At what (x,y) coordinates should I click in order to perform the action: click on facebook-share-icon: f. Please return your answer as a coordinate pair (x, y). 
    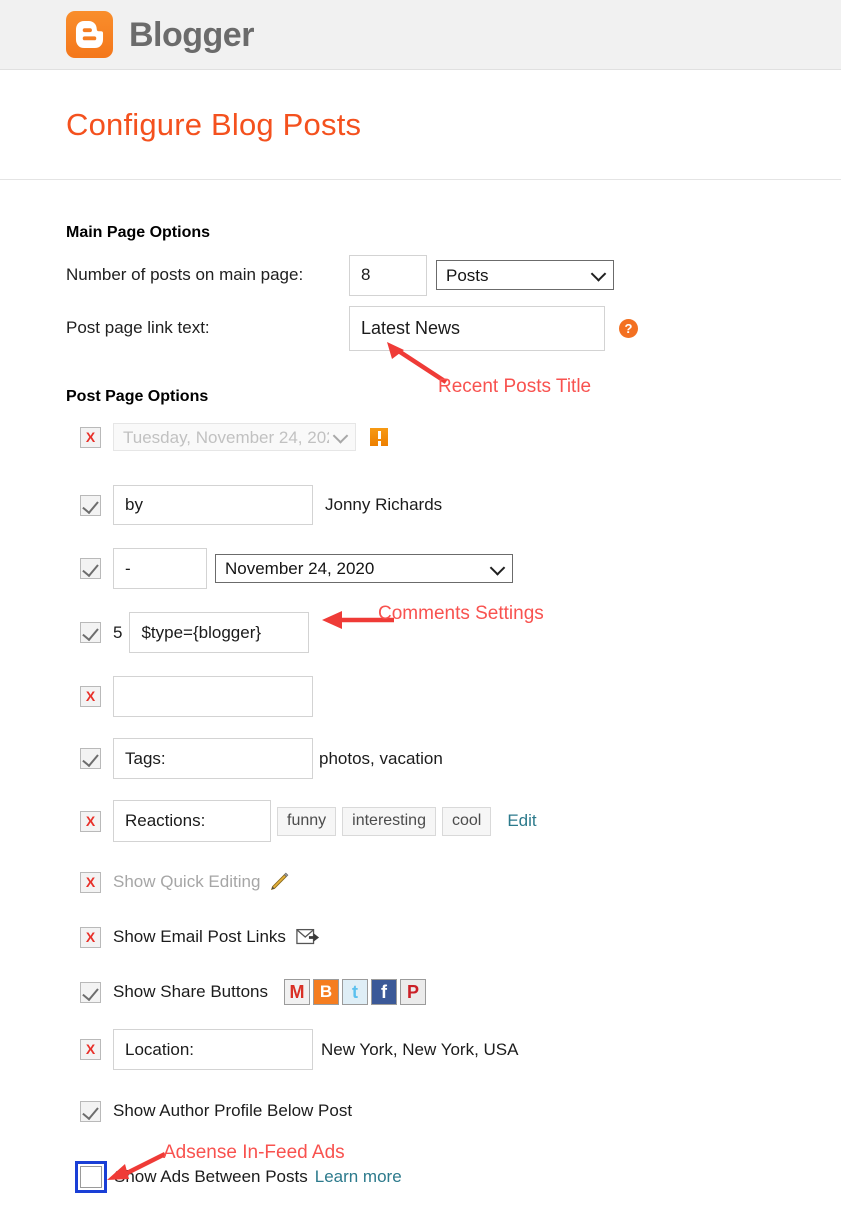
    Looking at the image, I should click on (383, 992).